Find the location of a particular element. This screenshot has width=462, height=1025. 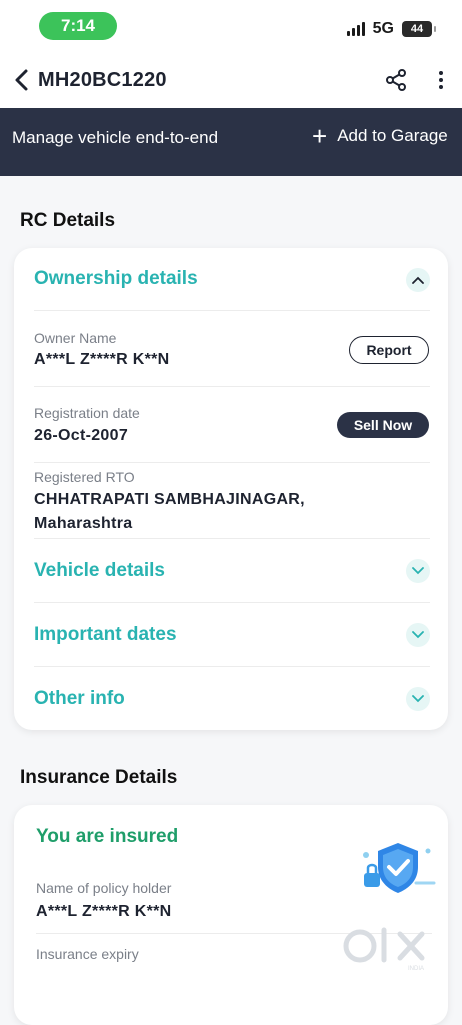

registered-rto-value-line1: CHHATRAPATI SAMBHAJINAGAR, is located at coordinates (169, 499).